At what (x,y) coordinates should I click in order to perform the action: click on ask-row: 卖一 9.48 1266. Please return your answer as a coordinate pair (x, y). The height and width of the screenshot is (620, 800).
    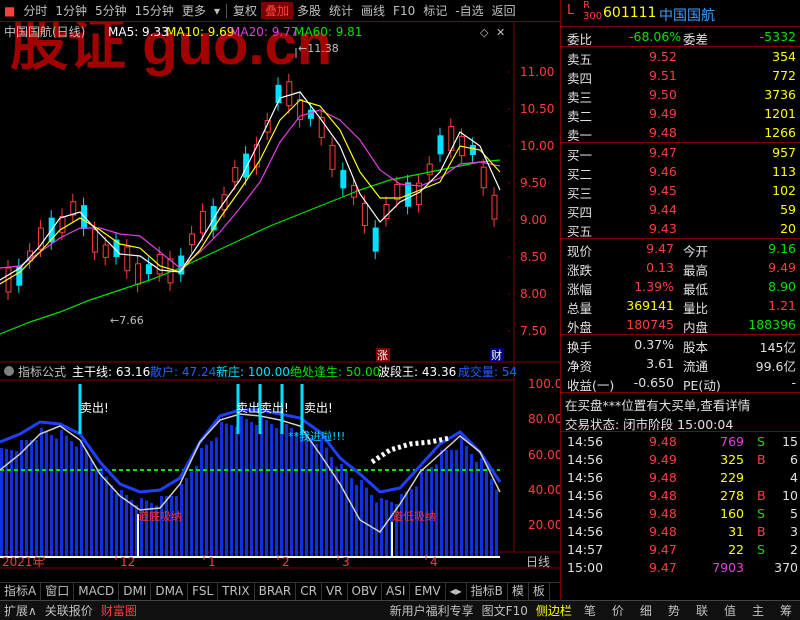
    Looking at the image, I should click on (680, 133).